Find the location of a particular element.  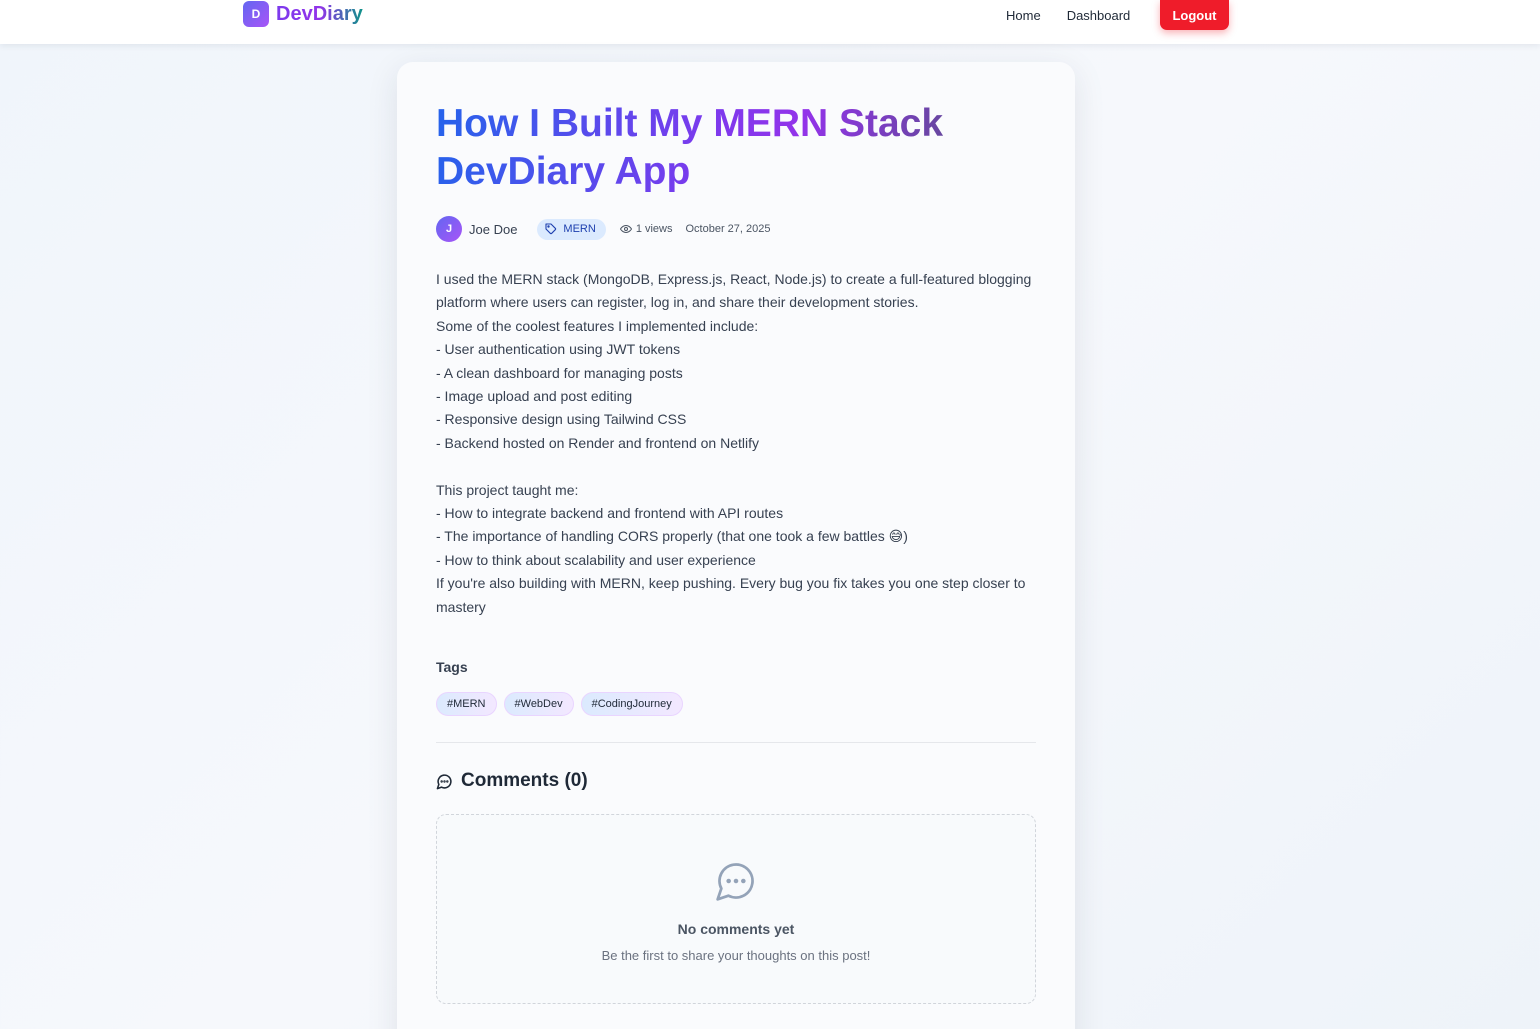

chat-bubble-dots-icon is located at coordinates (735, 882).